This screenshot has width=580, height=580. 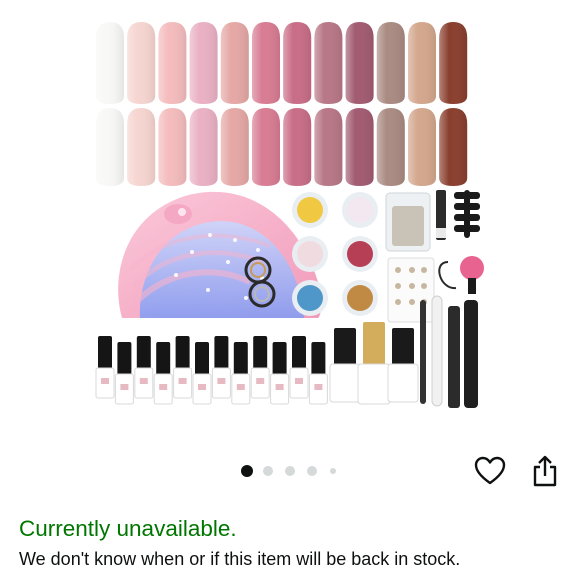 I want to click on share-icon, so click(x=545, y=471).